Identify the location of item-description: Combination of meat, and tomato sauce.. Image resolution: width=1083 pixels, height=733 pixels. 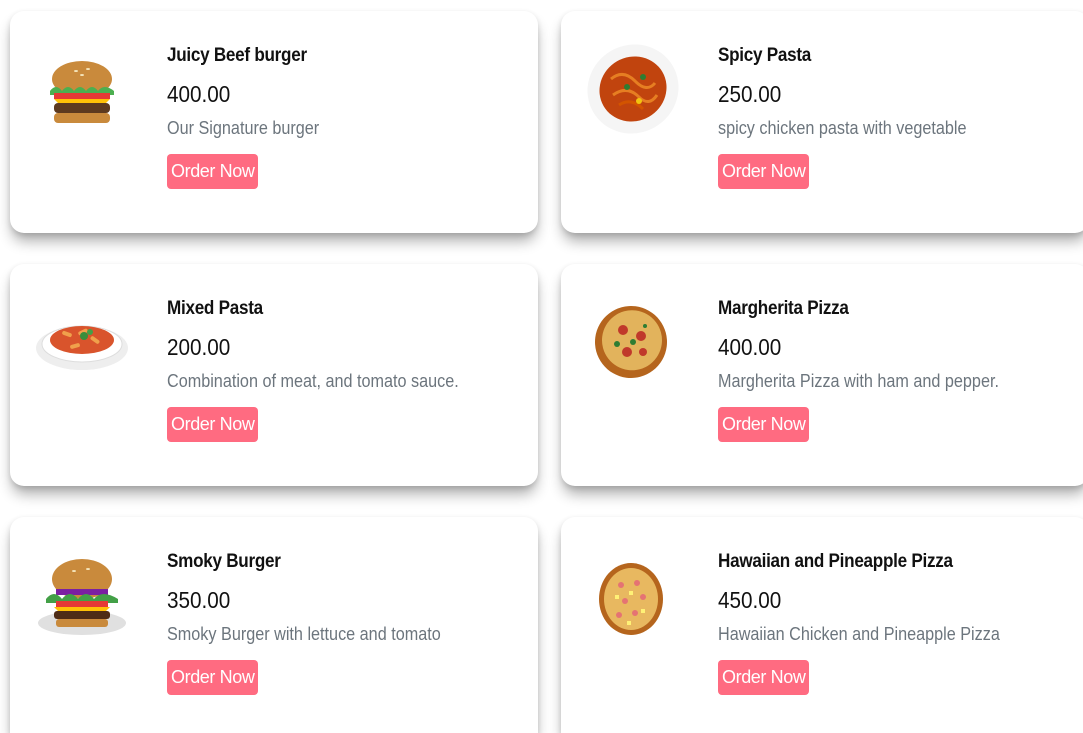
(313, 381).